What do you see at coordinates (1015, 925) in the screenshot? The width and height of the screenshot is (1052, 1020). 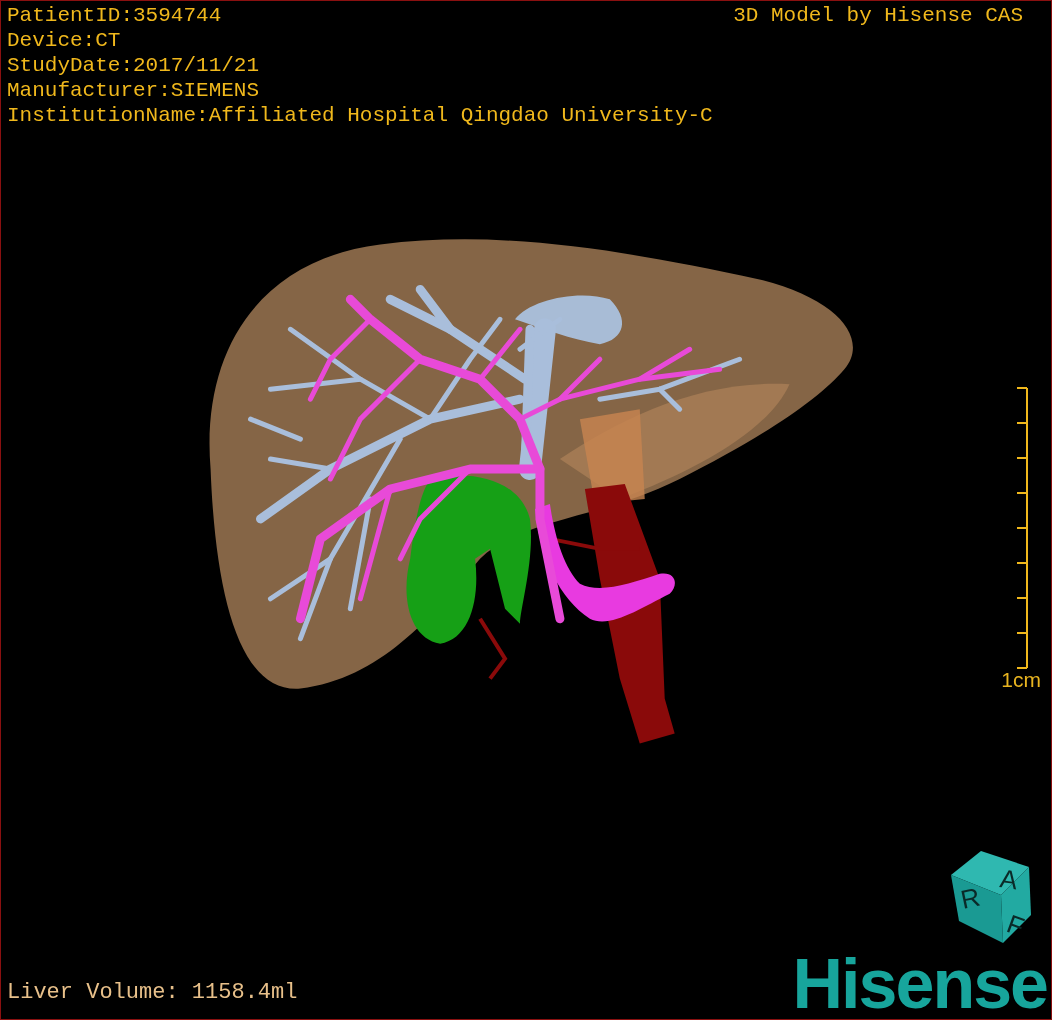 I see `cube-face-label: F` at bounding box center [1015, 925].